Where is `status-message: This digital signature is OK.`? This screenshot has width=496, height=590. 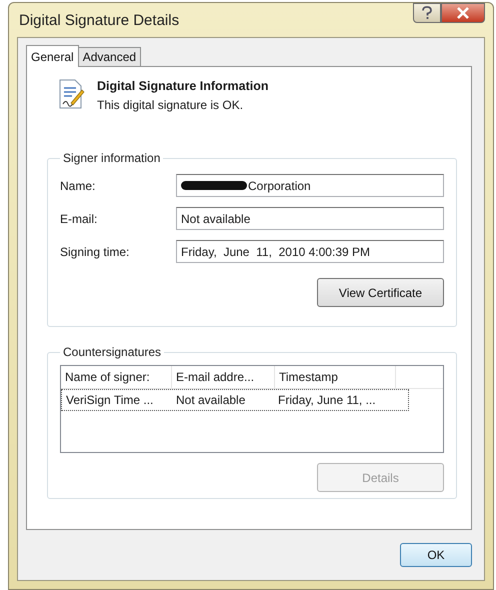
status-message: This digital signature is OK. is located at coordinates (170, 105).